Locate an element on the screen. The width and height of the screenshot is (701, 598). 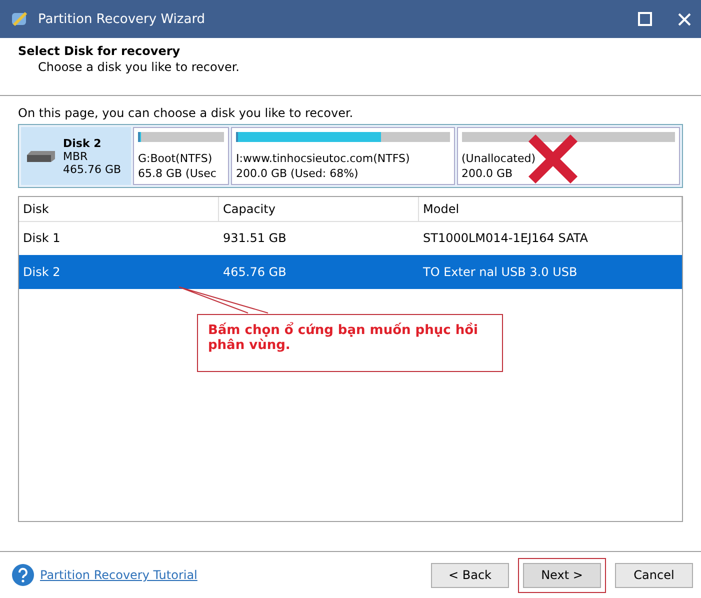
disk-name: Disk 2 is located at coordinates (82, 143).